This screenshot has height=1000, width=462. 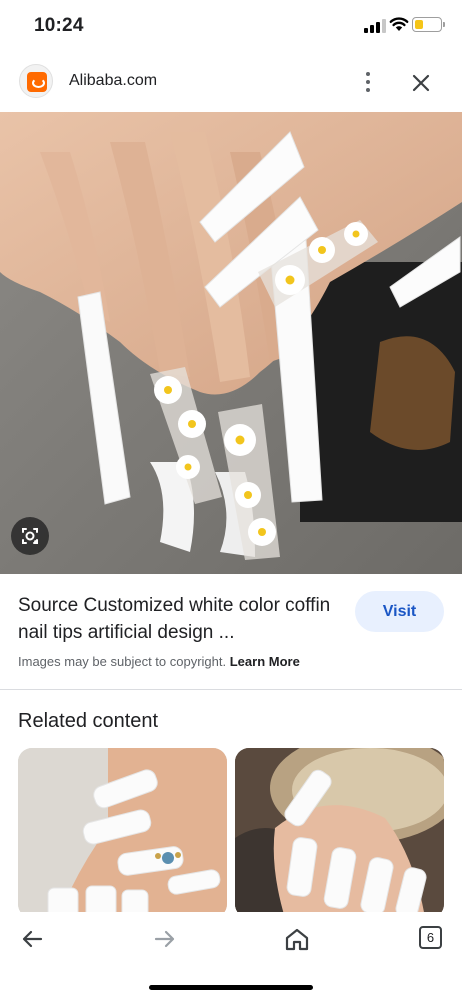 I want to click on home-icon, so click(x=297, y=939).